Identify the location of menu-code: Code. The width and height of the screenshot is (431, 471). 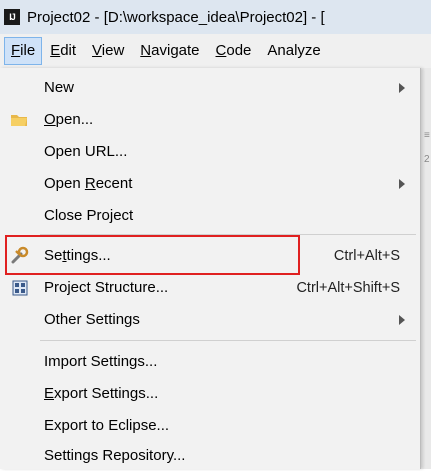
(234, 51).